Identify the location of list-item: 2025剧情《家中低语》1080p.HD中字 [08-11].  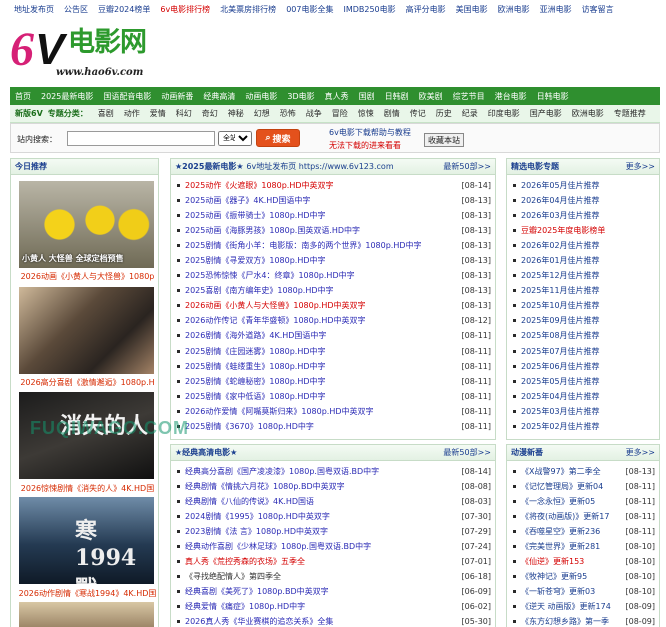
(333, 396).